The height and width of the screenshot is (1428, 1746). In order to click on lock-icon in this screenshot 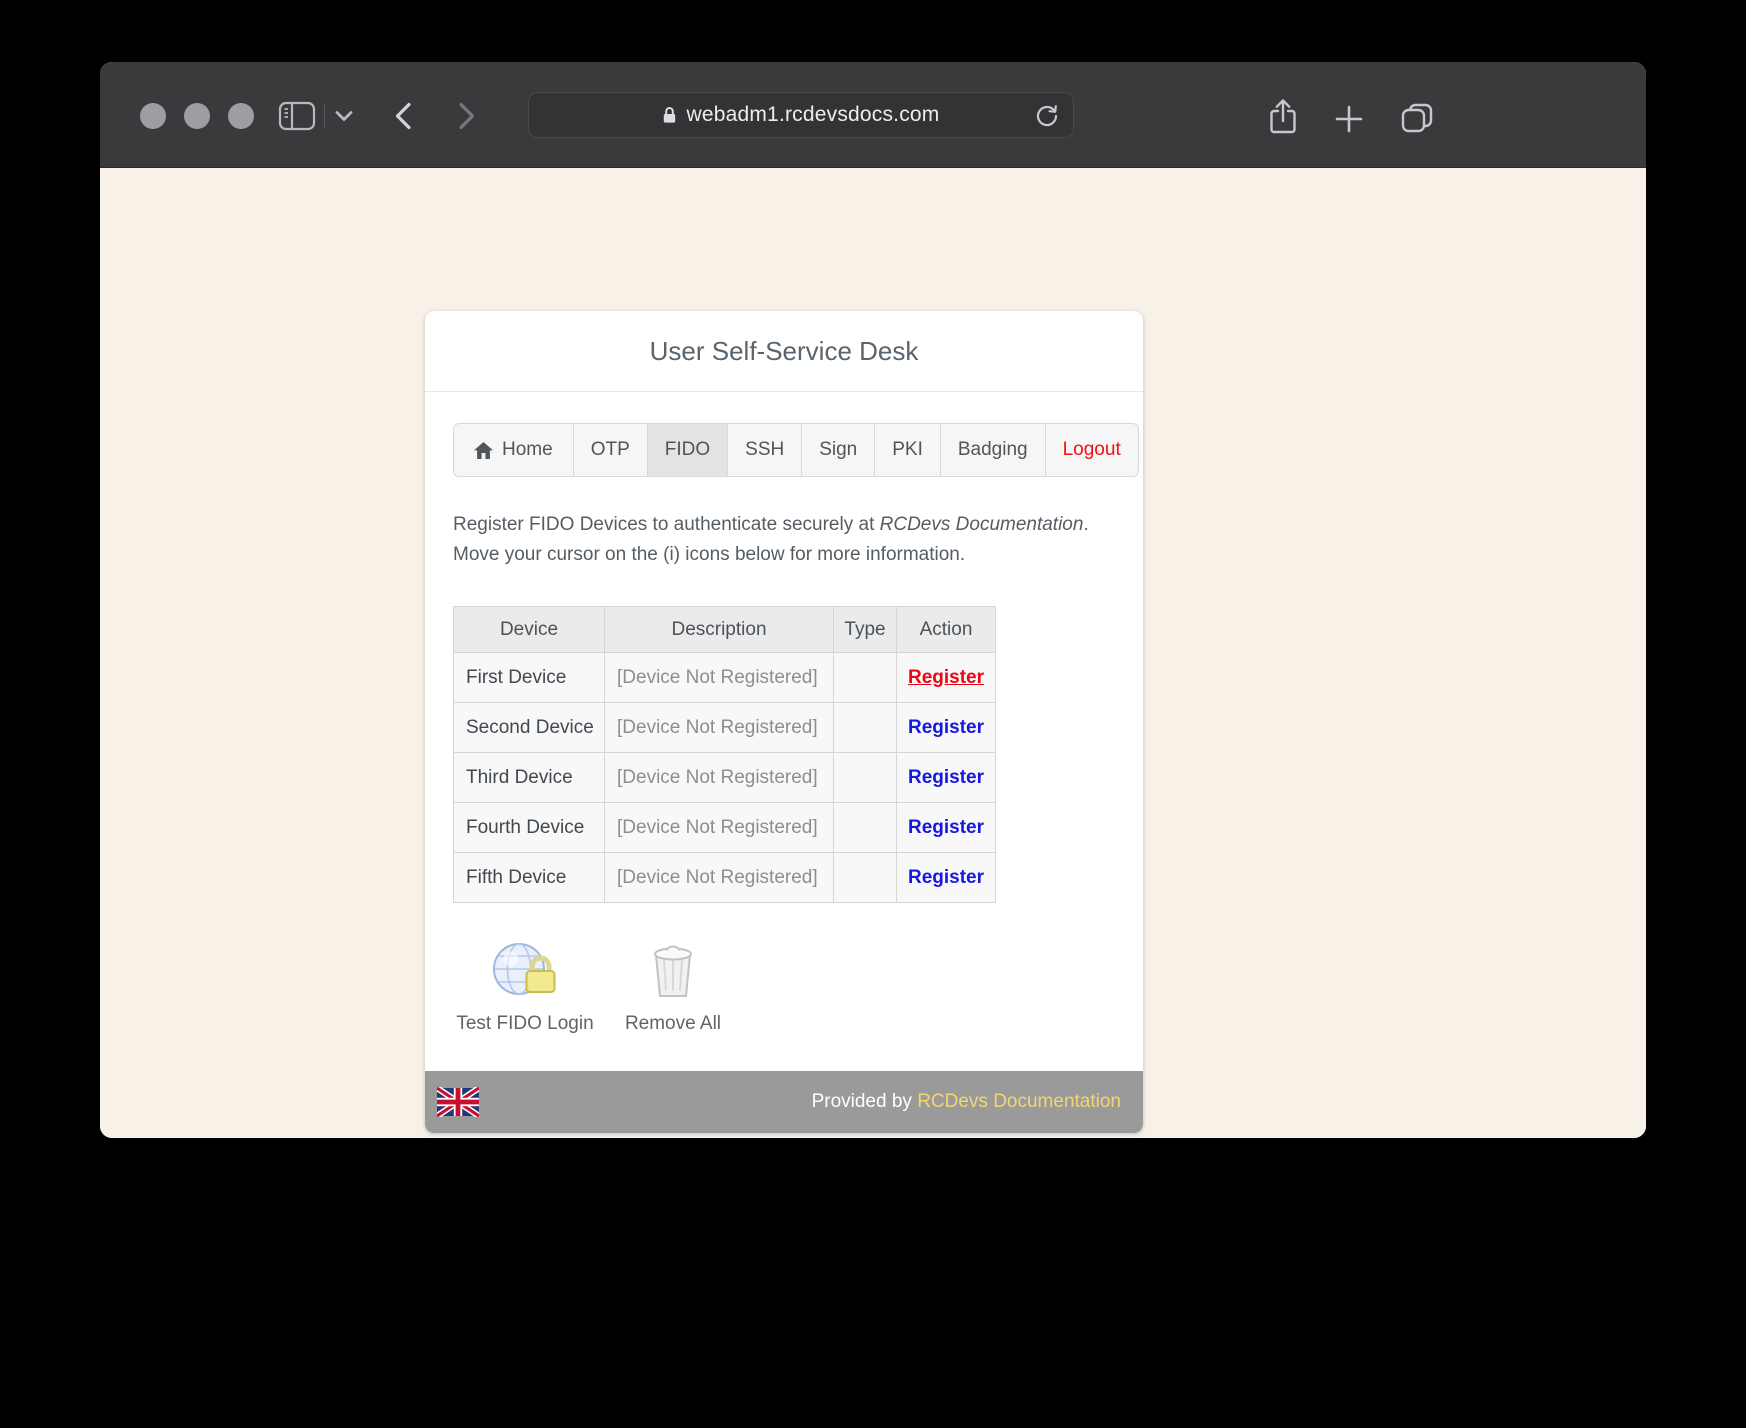, I will do `click(669, 115)`.